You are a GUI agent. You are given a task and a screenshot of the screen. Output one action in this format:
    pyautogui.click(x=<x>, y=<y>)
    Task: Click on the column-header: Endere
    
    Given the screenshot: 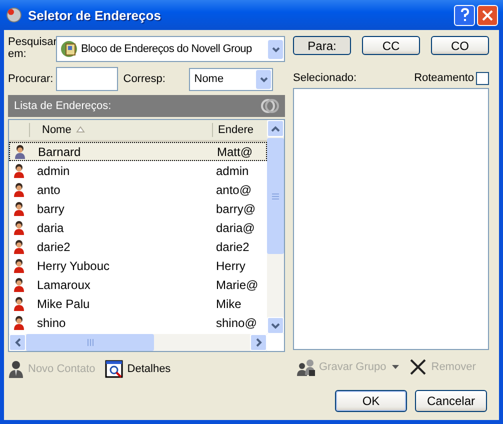 What is the action you would take?
    pyautogui.click(x=236, y=130)
    